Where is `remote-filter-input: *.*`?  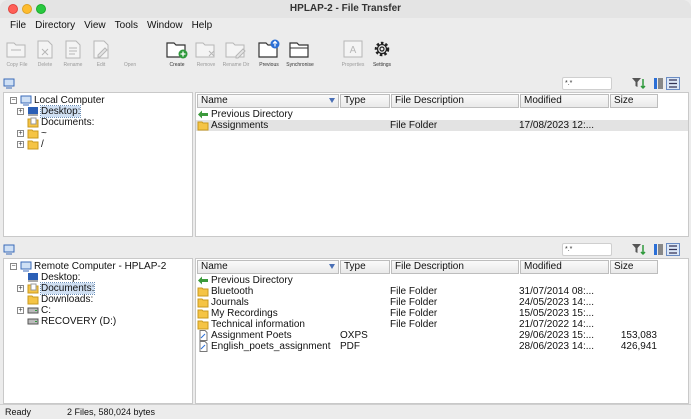 remote-filter-input: *.* is located at coordinates (587, 249).